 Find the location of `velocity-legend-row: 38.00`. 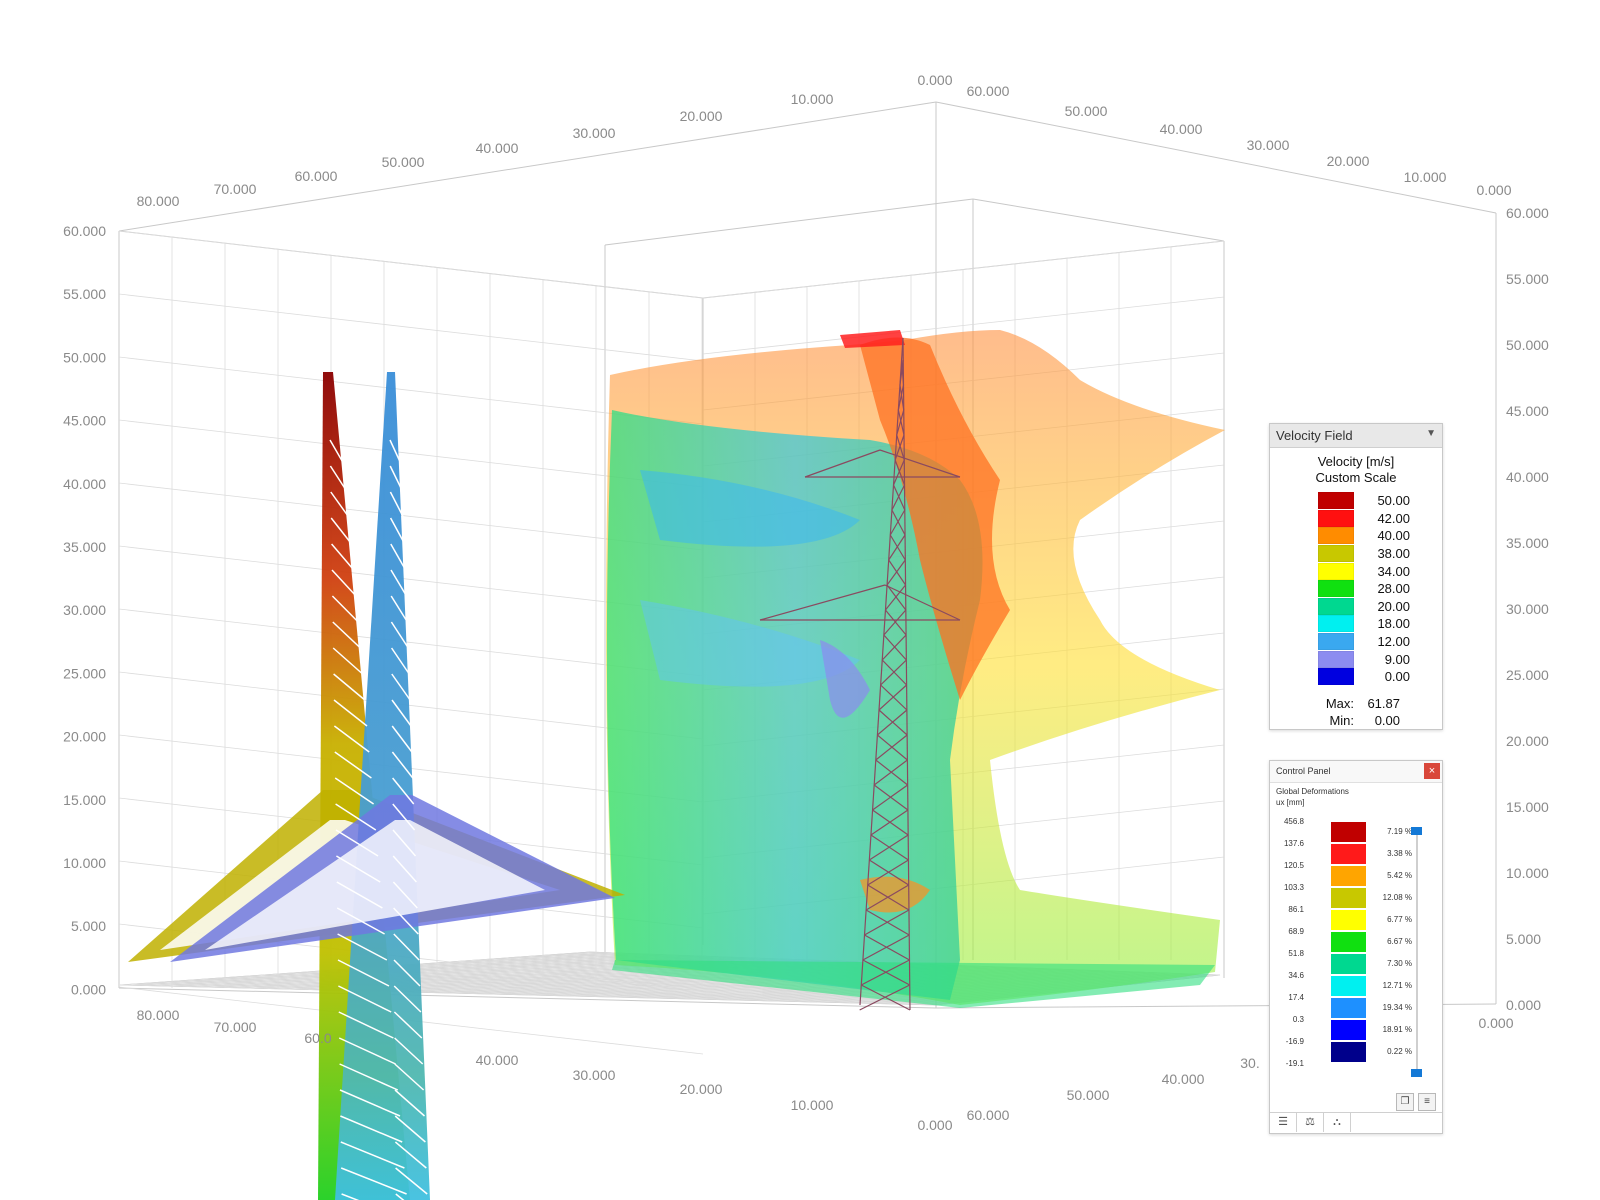

velocity-legend-row: 38.00 is located at coordinates (1380, 554).